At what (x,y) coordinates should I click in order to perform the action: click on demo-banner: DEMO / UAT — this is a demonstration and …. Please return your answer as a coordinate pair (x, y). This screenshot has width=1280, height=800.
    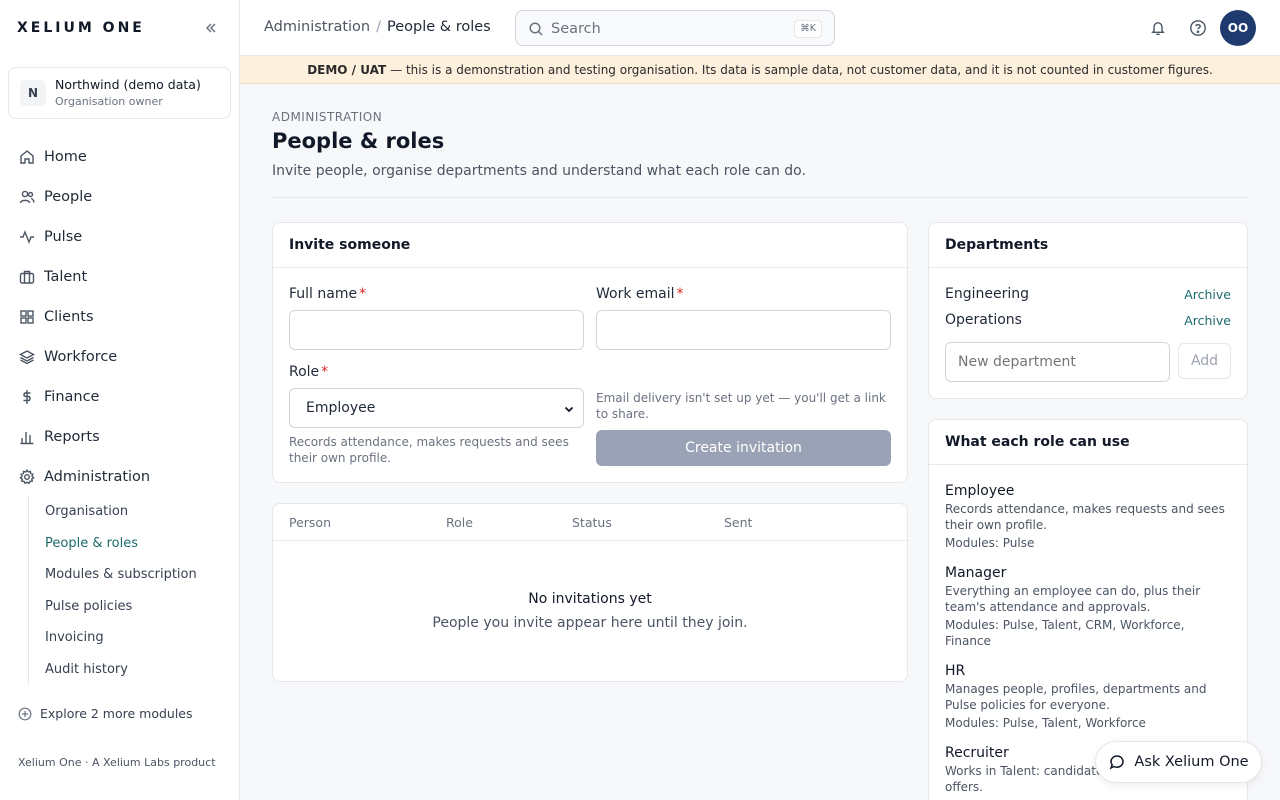
    Looking at the image, I should click on (760, 70).